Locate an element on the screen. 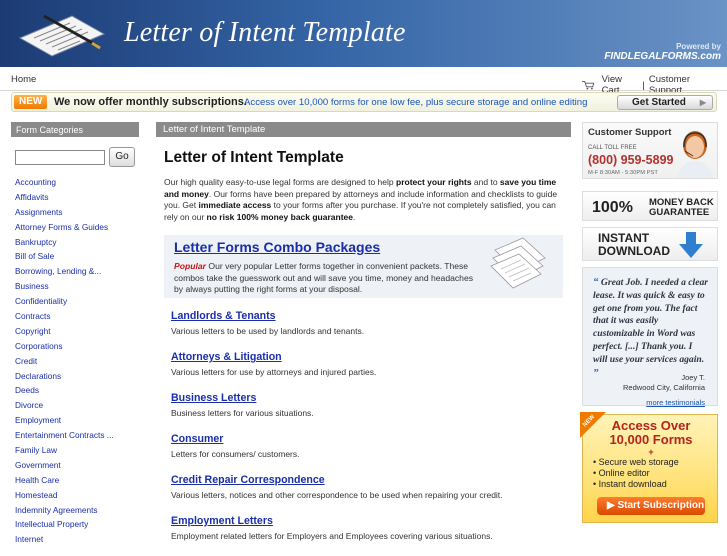 Image resolution: width=727 pixels, height=556 pixels. category-link: Health Care is located at coordinates (75, 480).